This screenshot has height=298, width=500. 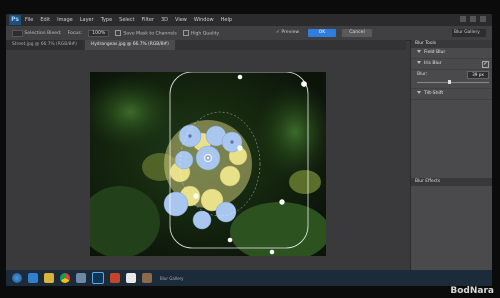 What do you see at coordinates (99, 33) in the screenshot?
I see `focus-field: 100%` at bounding box center [99, 33].